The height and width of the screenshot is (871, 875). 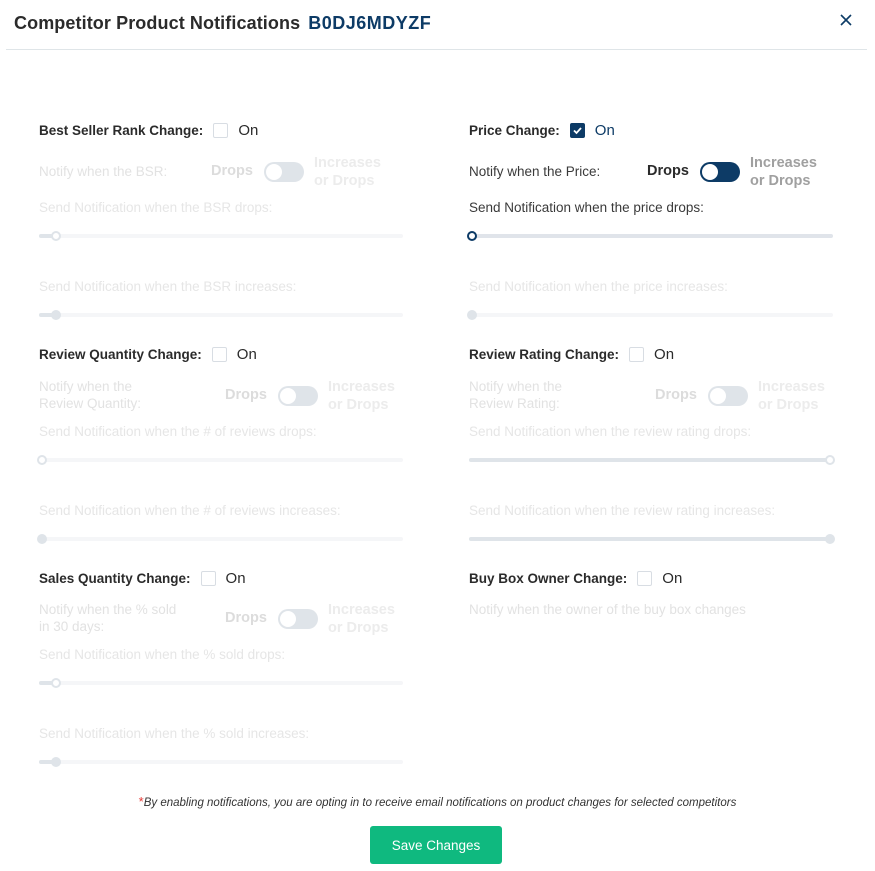 I want to click on close-button, so click(x=846, y=20).